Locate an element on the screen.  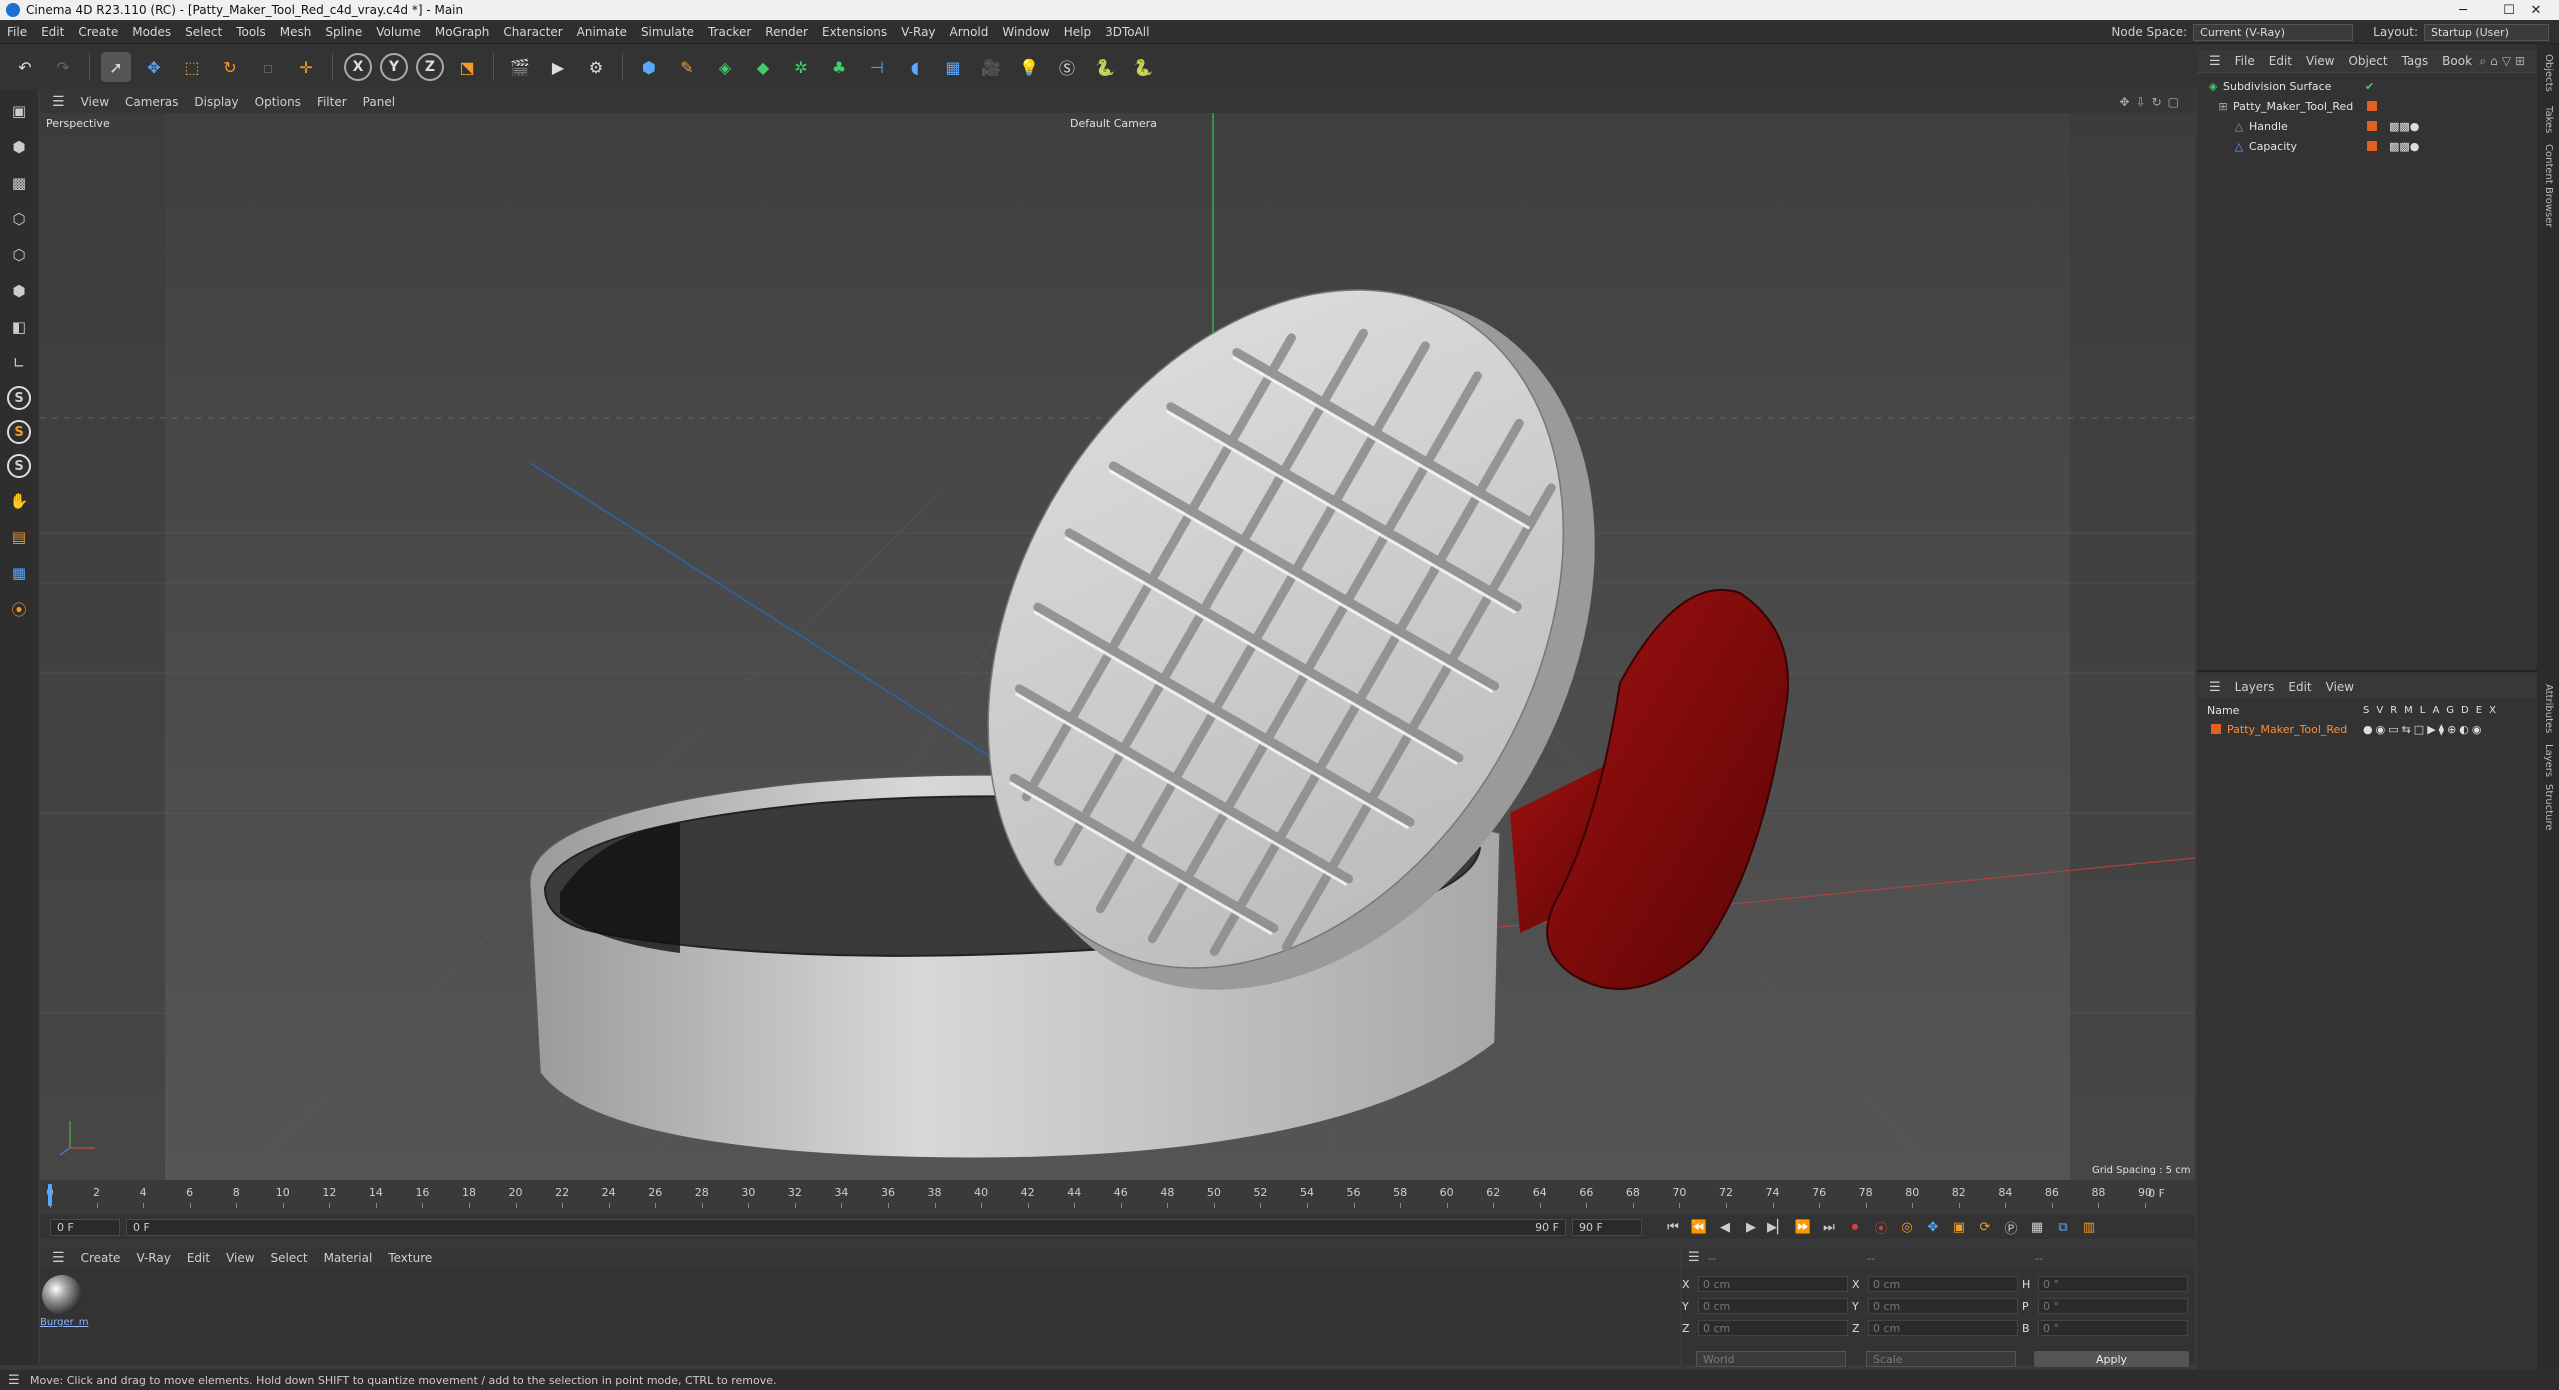
preview-range-slider: 0 F 90 F is located at coordinates (846, 1227).